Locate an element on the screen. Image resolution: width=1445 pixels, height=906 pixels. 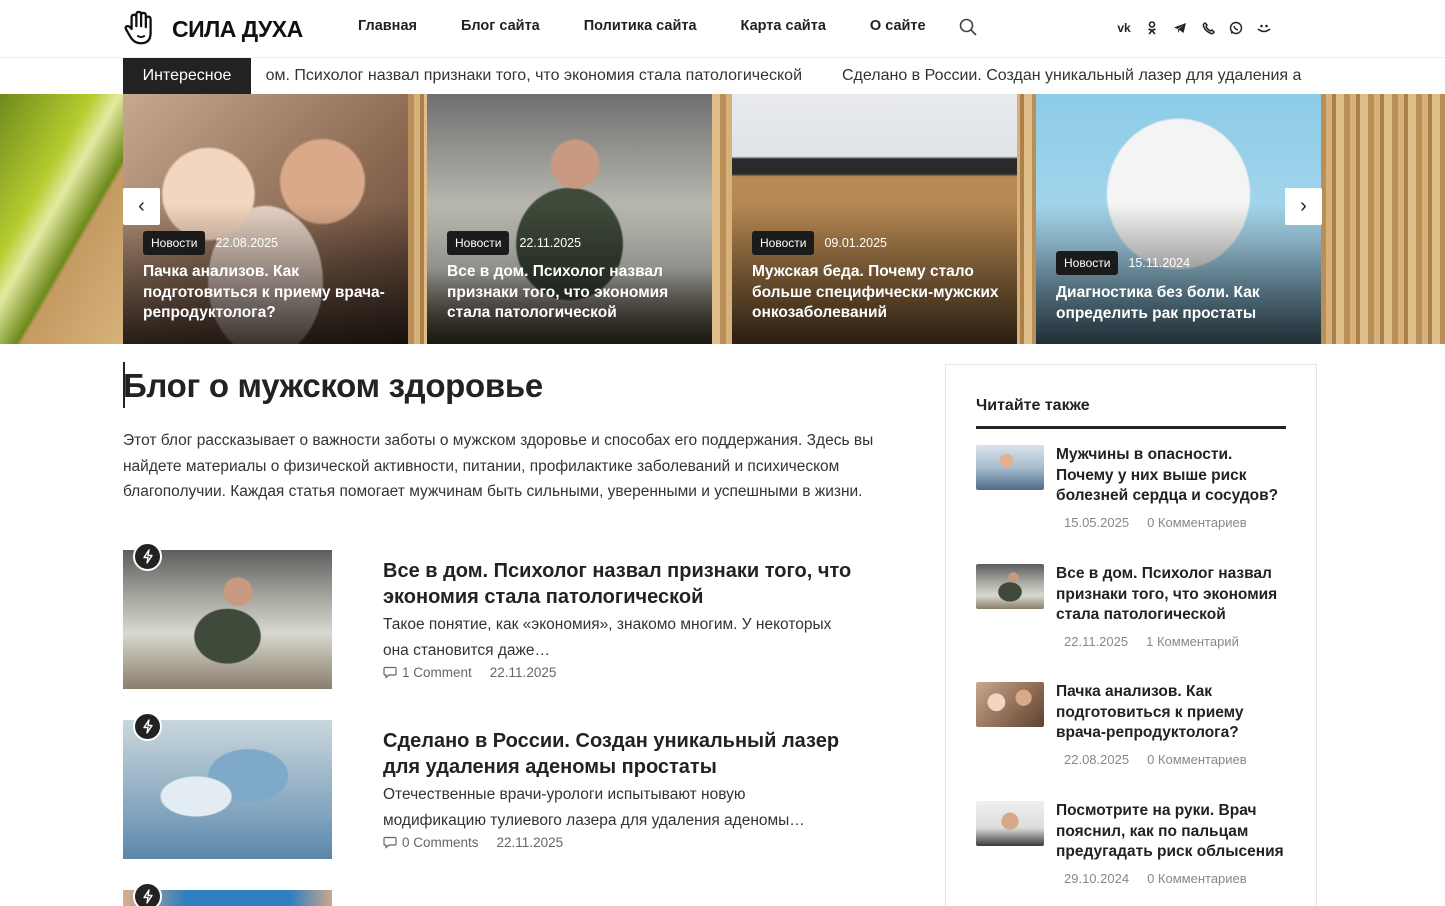
sidebar-item-comments: 1 Комментарий is located at coordinates (1192, 641).